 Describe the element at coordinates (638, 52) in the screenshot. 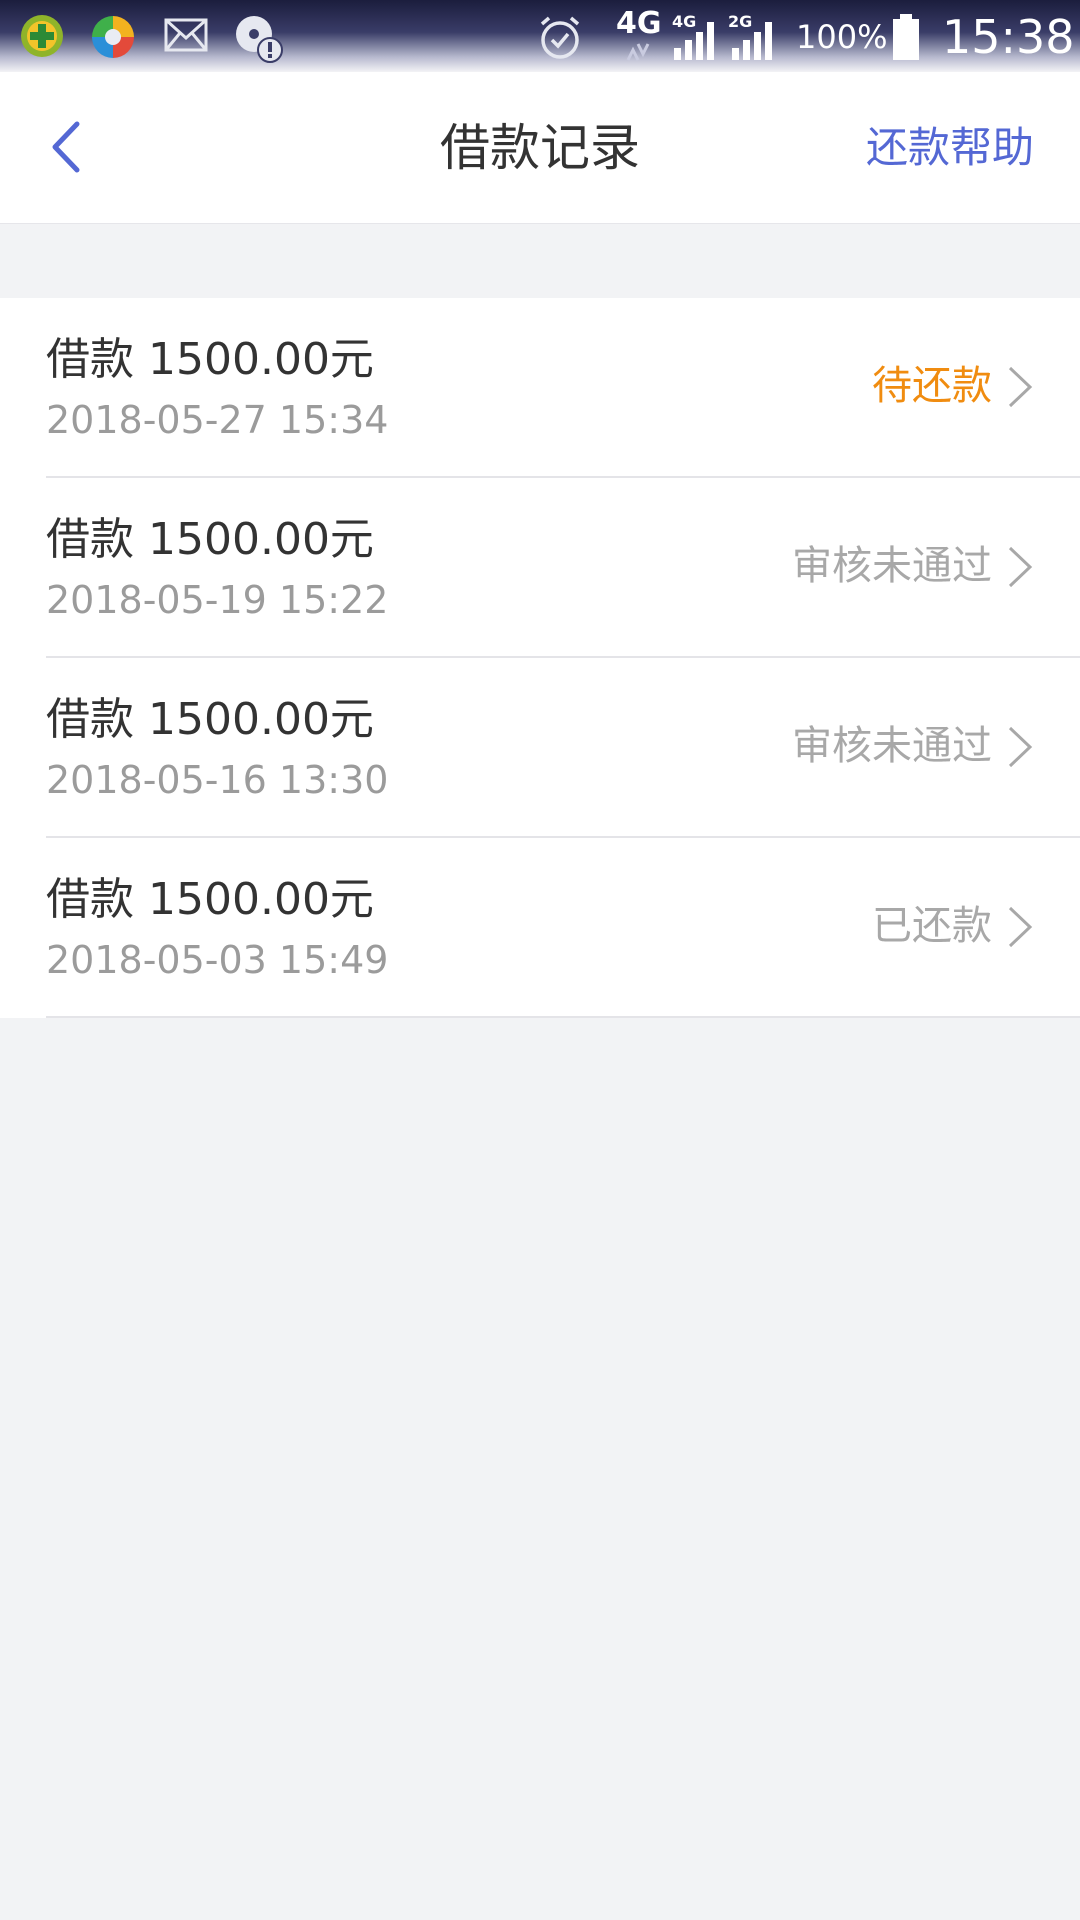

I see `data-arrows-icon` at that location.